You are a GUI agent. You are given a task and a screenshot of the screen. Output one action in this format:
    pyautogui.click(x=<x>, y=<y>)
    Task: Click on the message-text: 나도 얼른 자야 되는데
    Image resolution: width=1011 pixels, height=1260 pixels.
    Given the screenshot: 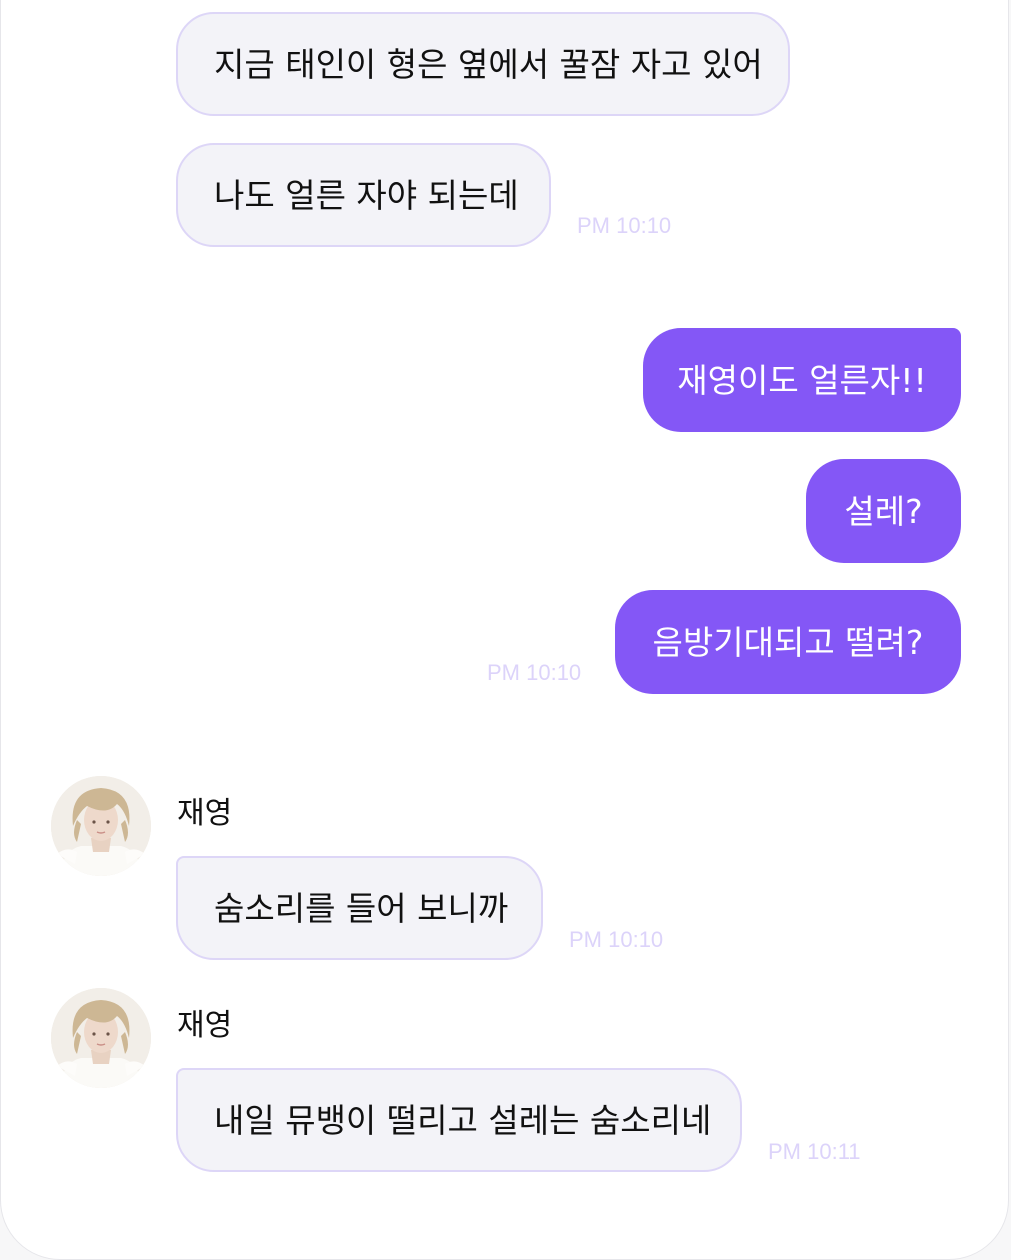 What is the action you would take?
    pyautogui.click(x=366, y=195)
    